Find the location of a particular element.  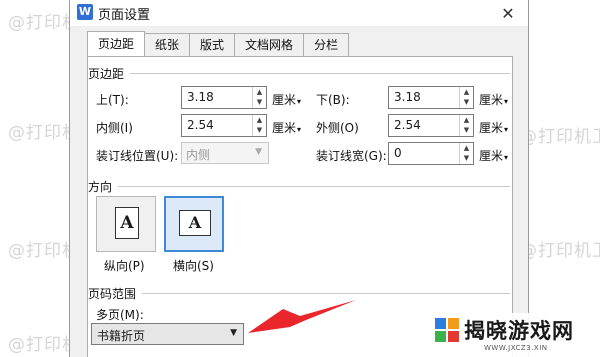

site-logo-url: WWW.JXCZ3.XIN is located at coordinates (516, 348).